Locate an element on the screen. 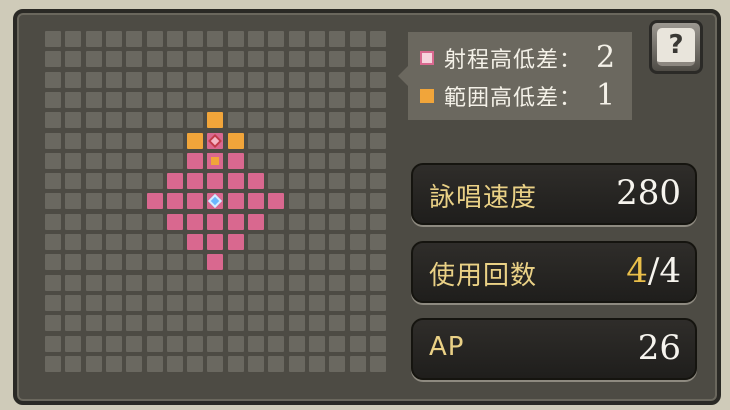 This screenshot has height=410, width=730. stat-value-cast-speed: 280 is located at coordinates (648, 193).